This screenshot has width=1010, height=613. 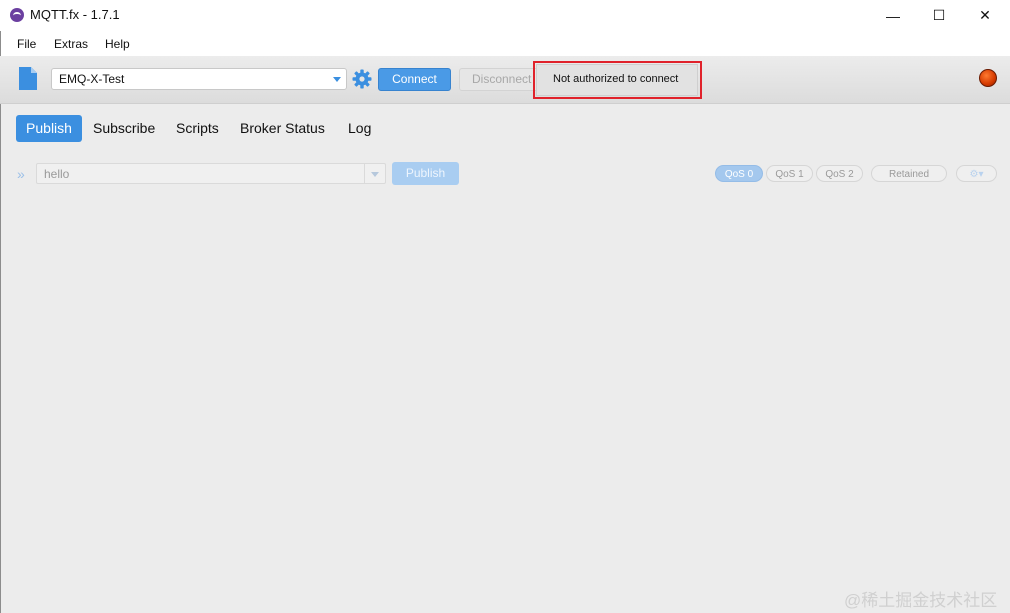 I want to click on combobox-divider, so click(x=364, y=173).